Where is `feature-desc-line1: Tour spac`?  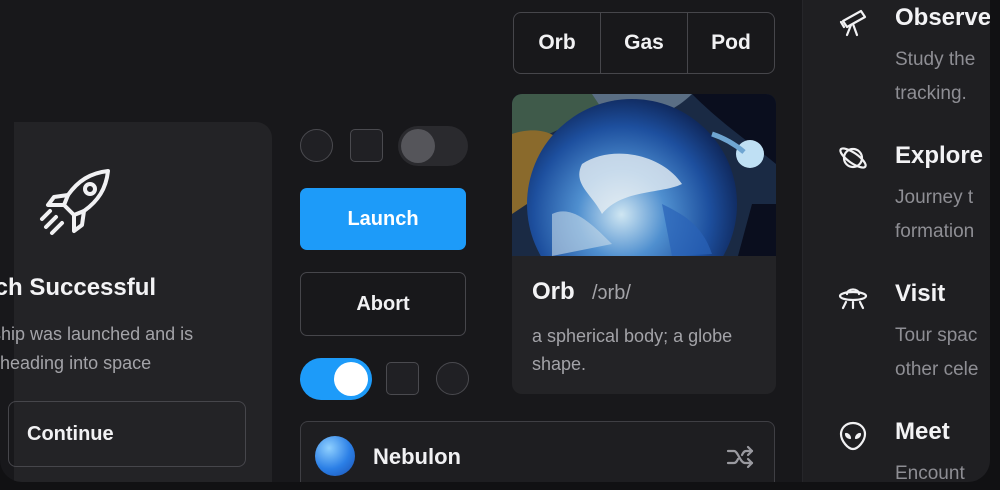
feature-desc-line1: Tour spac is located at coordinates (936, 335).